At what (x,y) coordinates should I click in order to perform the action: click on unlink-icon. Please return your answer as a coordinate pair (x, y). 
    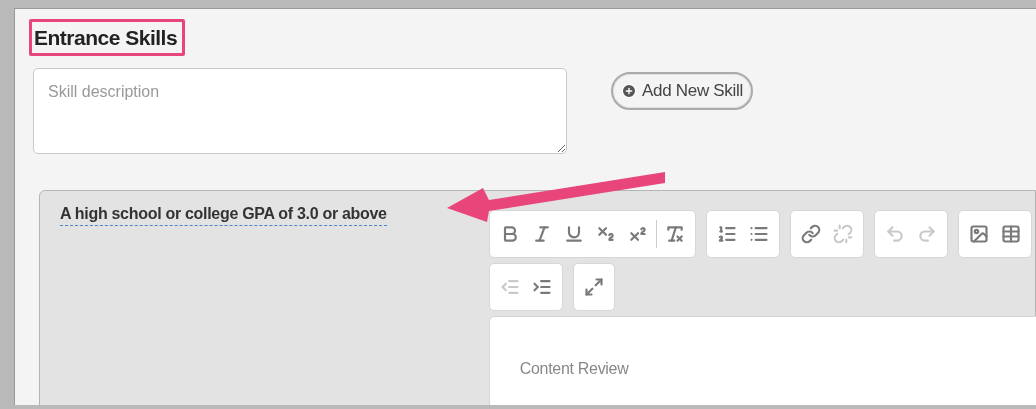
    Looking at the image, I should click on (842, 234).